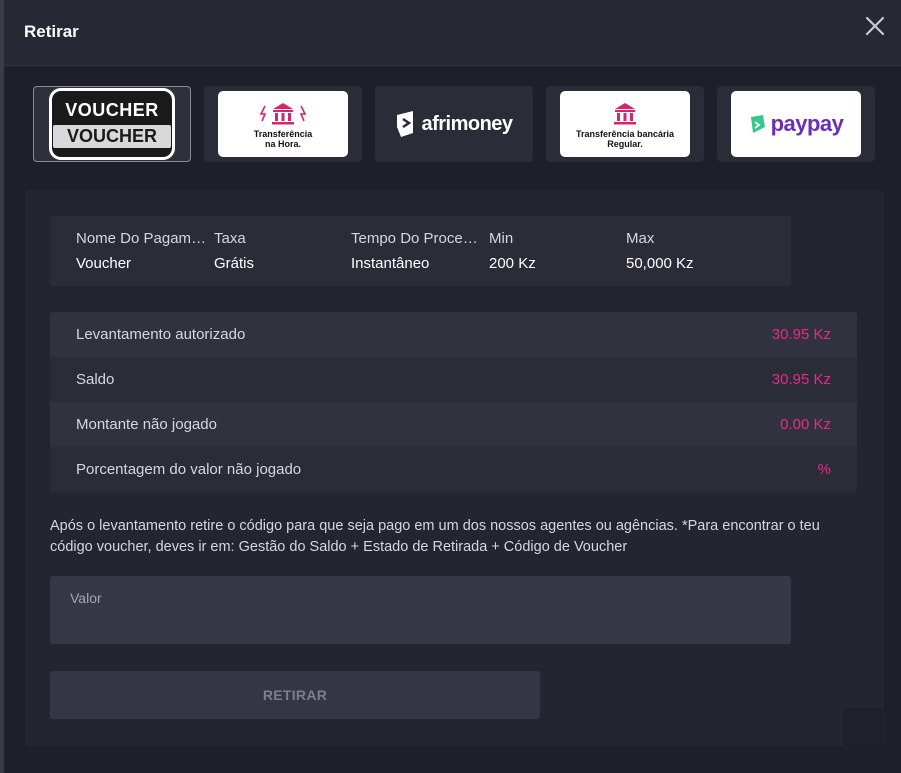 Image resolution: width=901 pixels, height=773 pixels. I want to click on paypay-logo: paypay, so click(796, 124).